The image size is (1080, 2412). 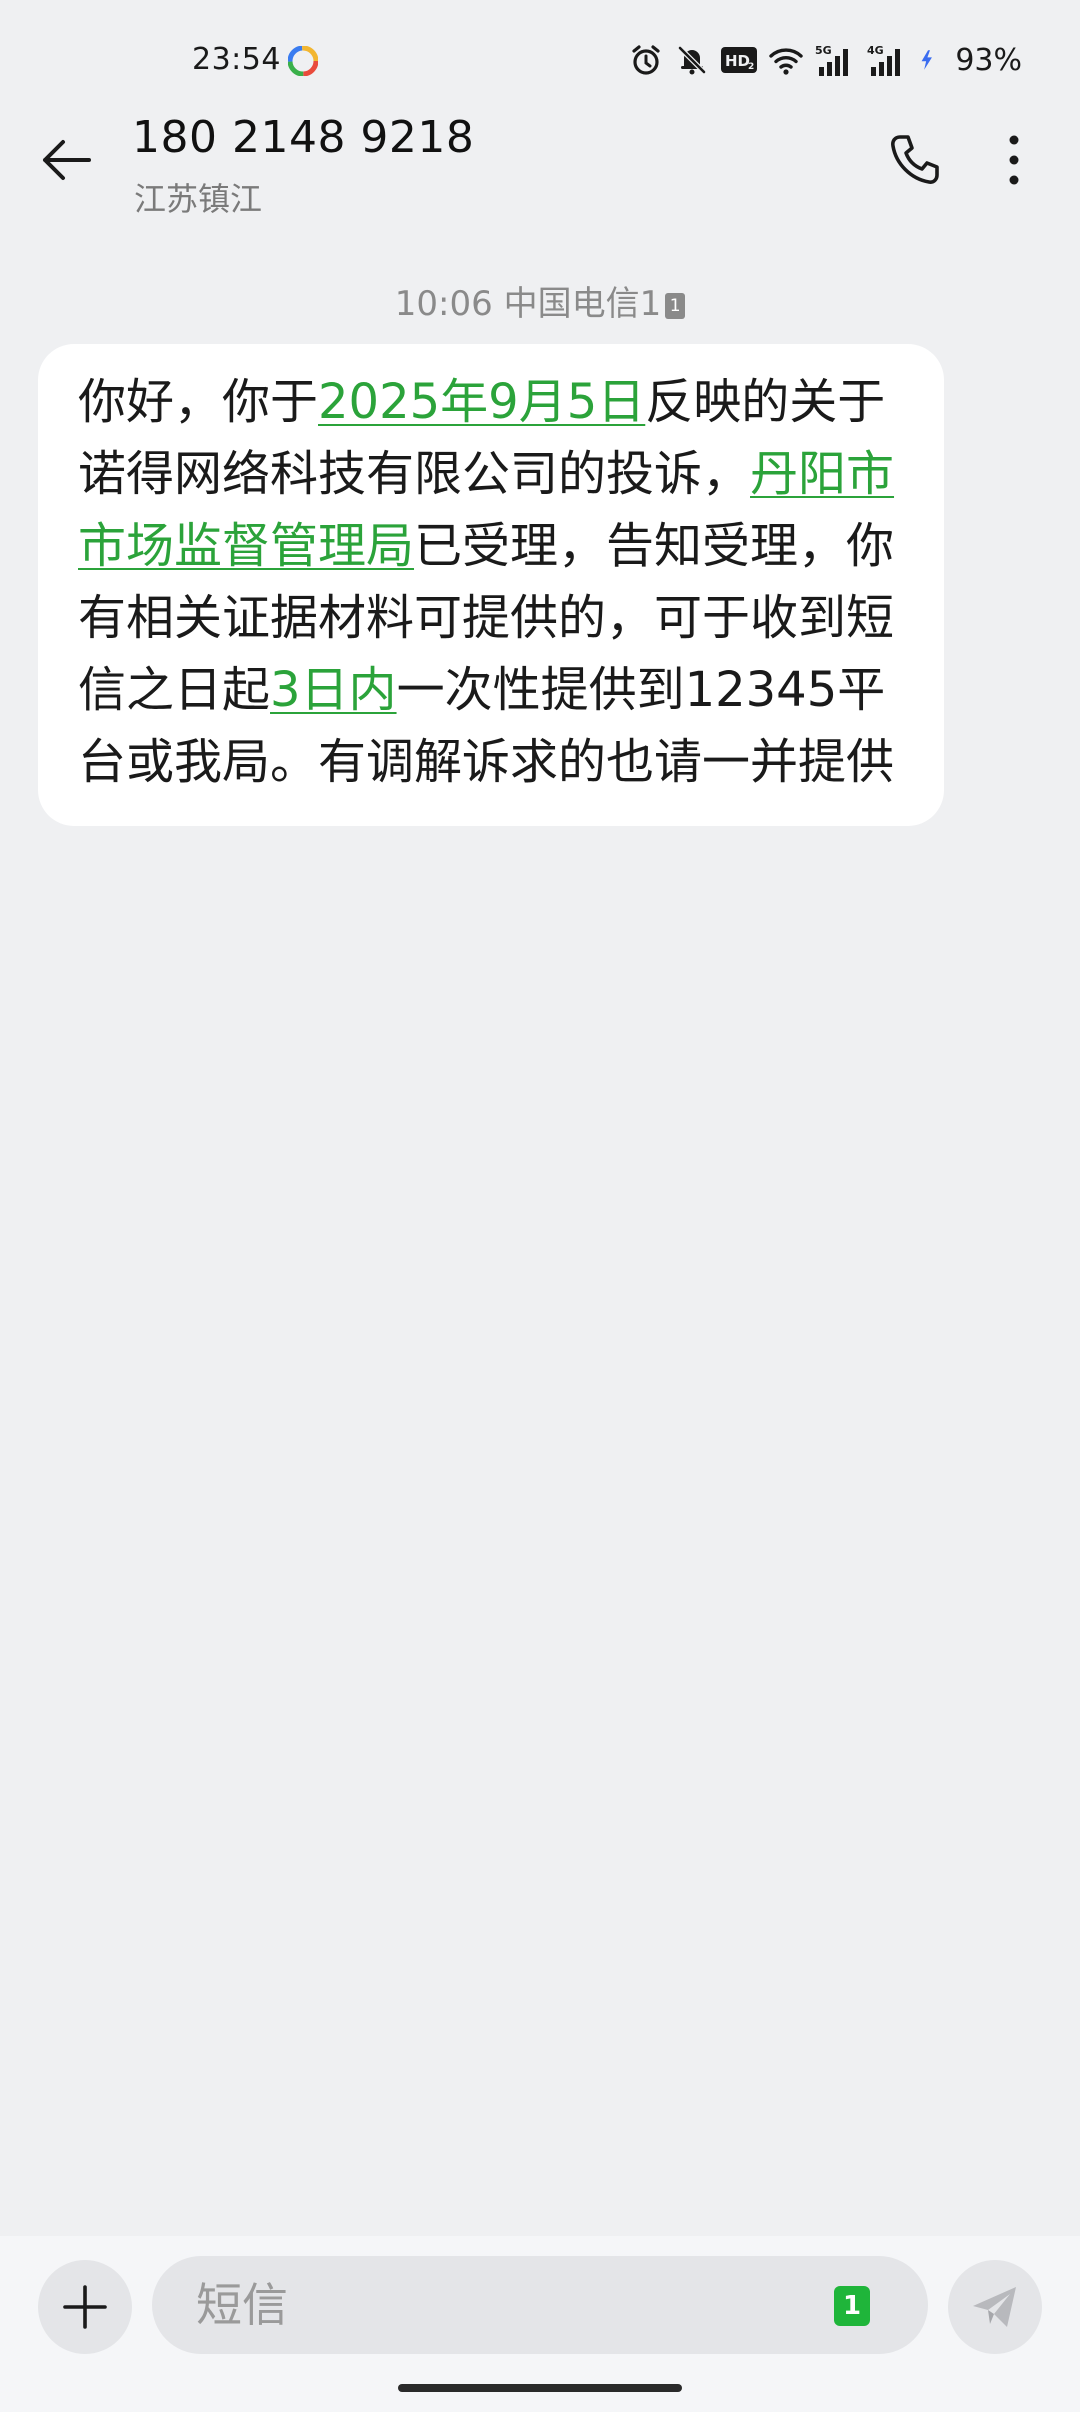 I want to click on mute-icon, so click(x=692, y=60).